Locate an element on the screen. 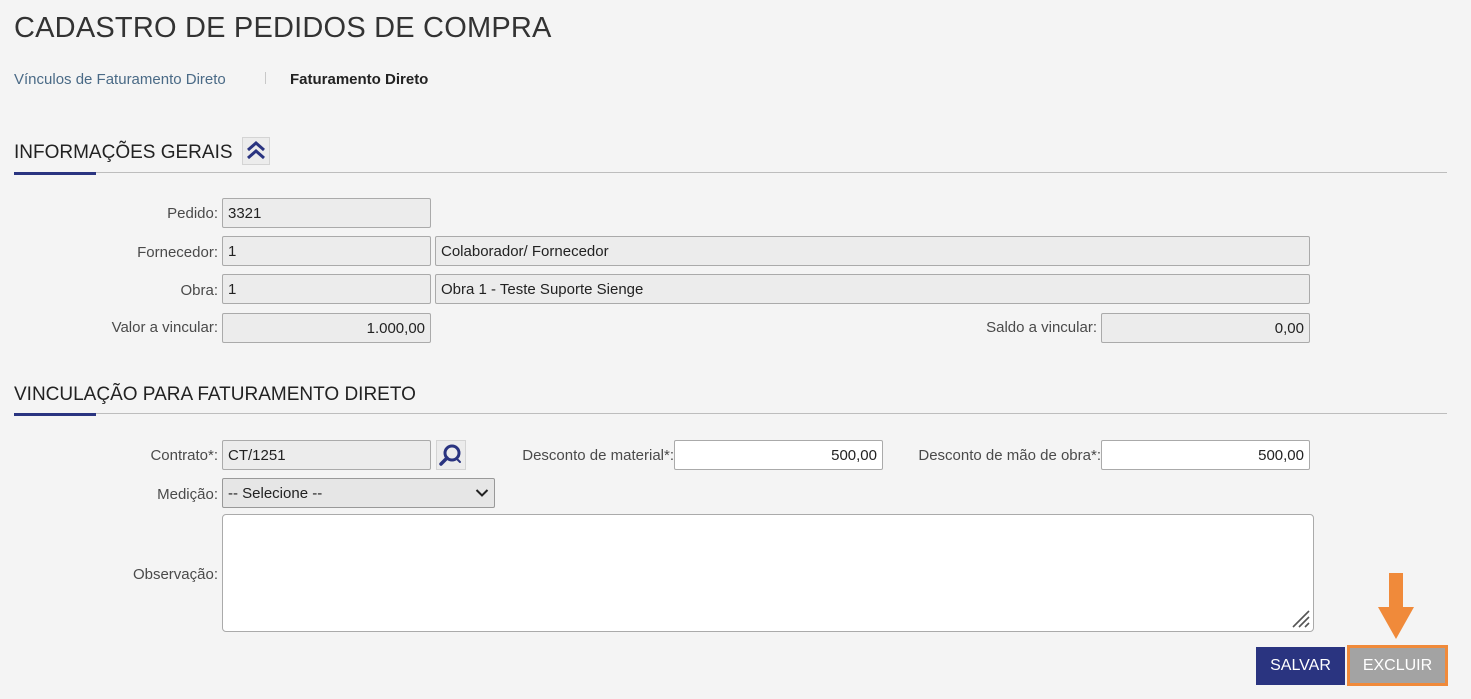 The image size is (1471, 699). desconto-mao-obra-label: Desconto de mão de obra*: is located at coordinates (1009, 455).